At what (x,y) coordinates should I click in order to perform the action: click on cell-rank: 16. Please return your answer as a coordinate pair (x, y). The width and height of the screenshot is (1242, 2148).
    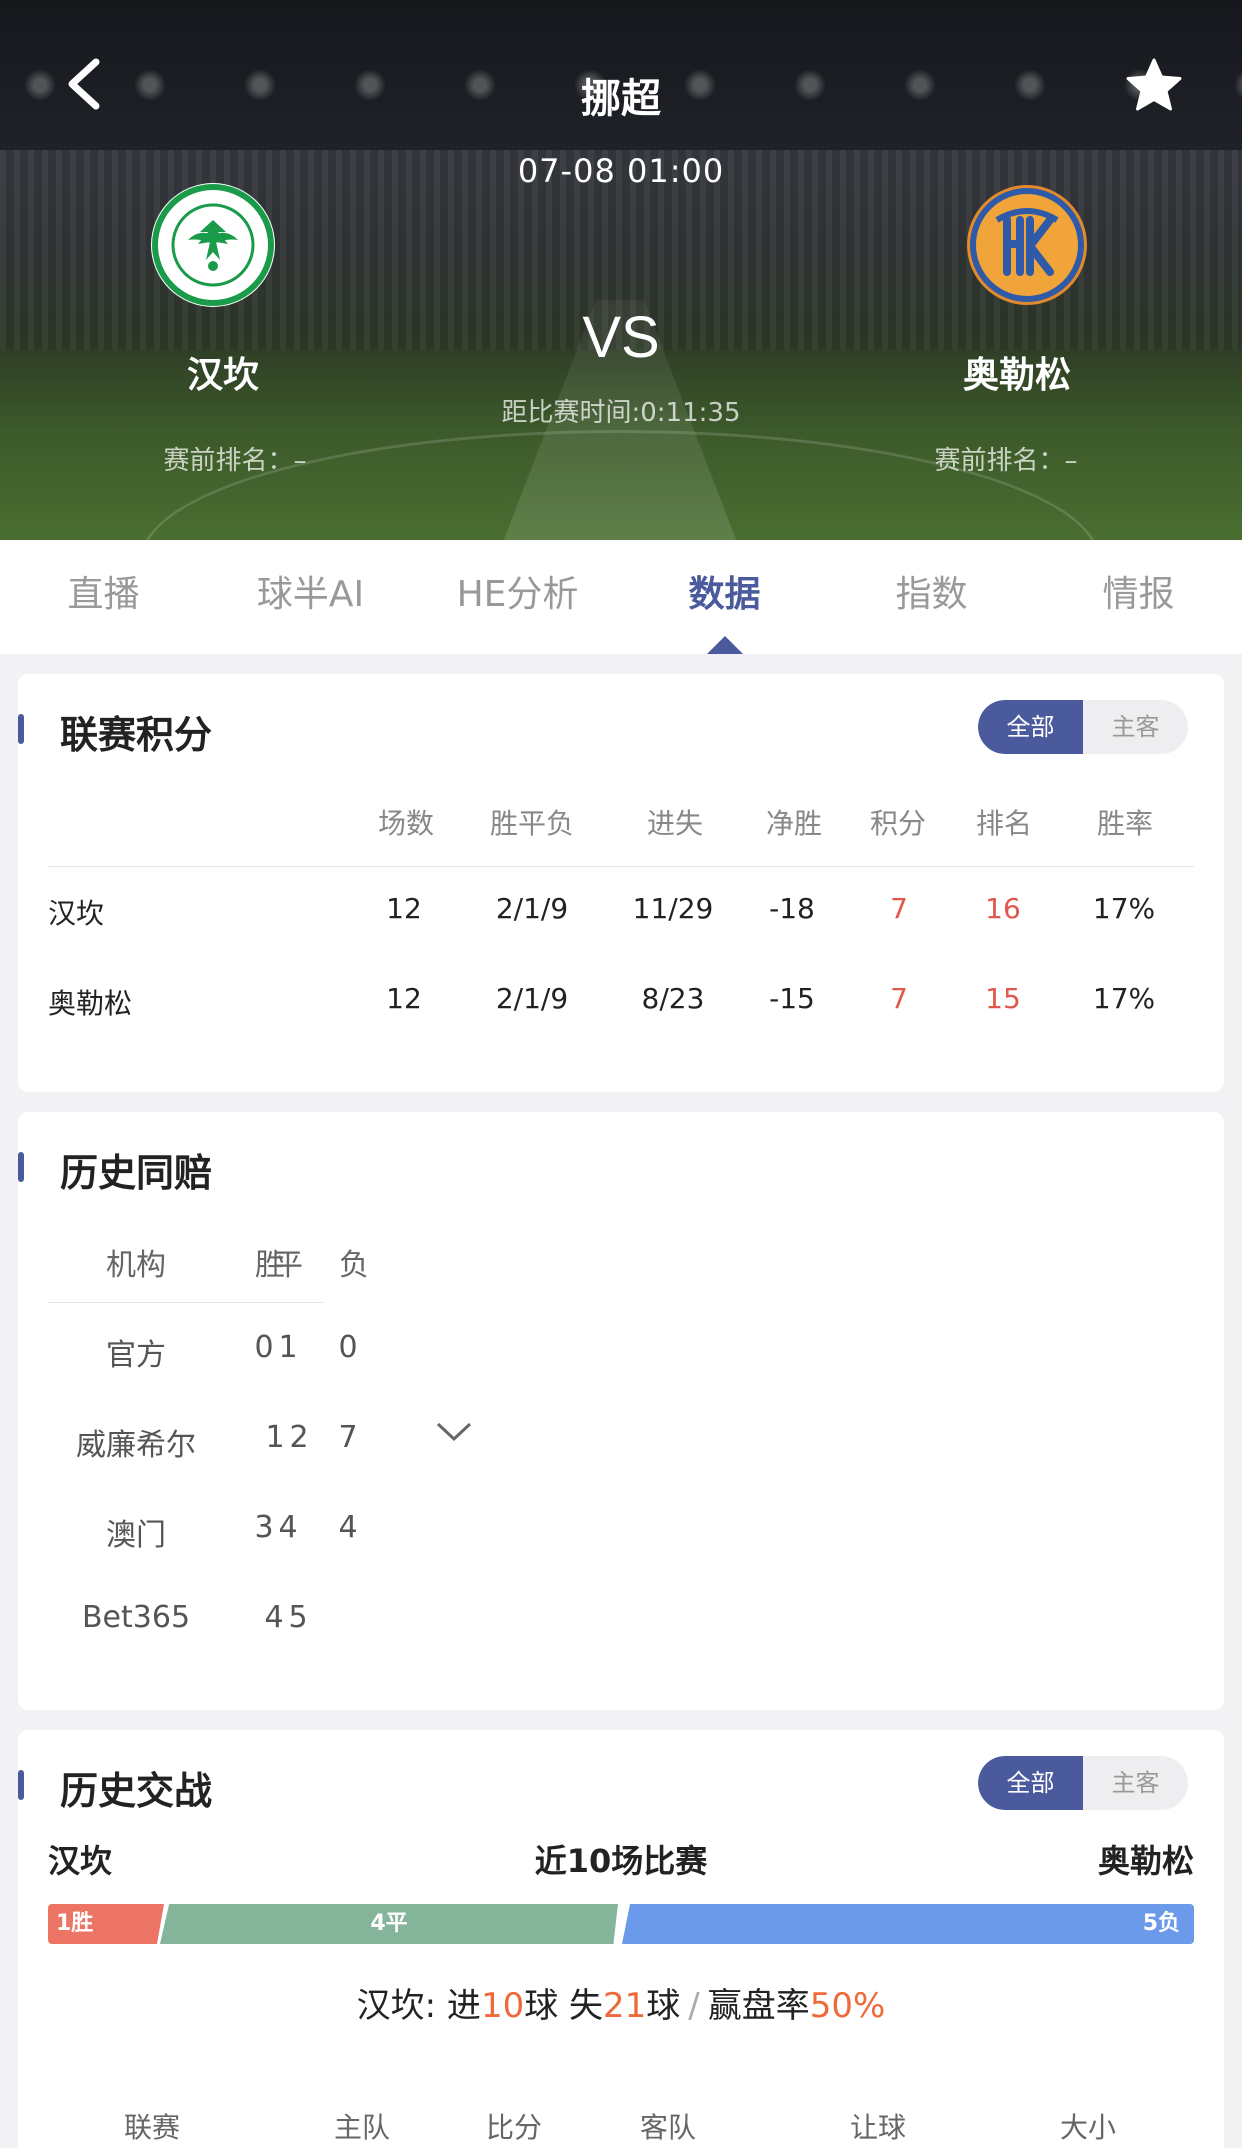
    Looking at the image, I should click on (1003, 908).